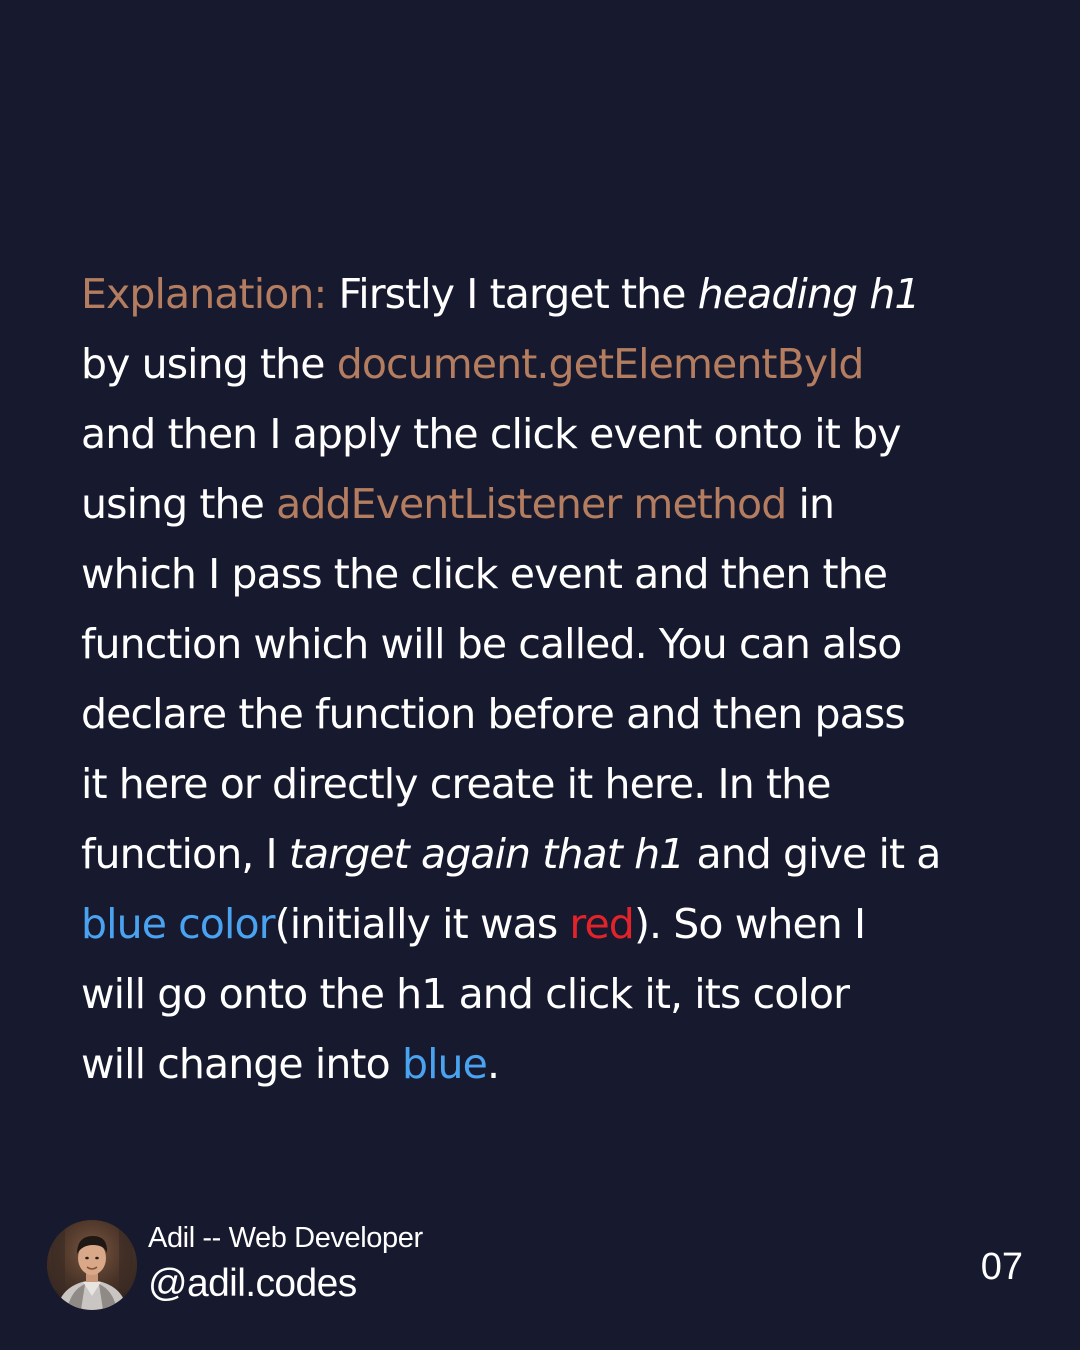 Image resolution: width=1080 pixels, height=1350 pixels. Describe the element at coordinates (285, 1238) in the screenshot. I see `author-name: Adil -- Web Developer` at that location.